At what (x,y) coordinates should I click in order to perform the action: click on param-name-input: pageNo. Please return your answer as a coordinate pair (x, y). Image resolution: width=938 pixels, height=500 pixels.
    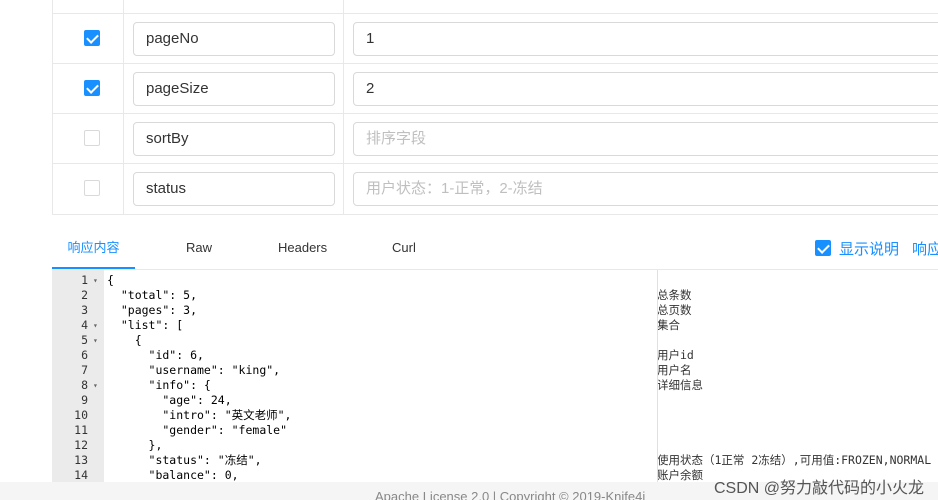
    Looking at the image, I should click on (234, 39).